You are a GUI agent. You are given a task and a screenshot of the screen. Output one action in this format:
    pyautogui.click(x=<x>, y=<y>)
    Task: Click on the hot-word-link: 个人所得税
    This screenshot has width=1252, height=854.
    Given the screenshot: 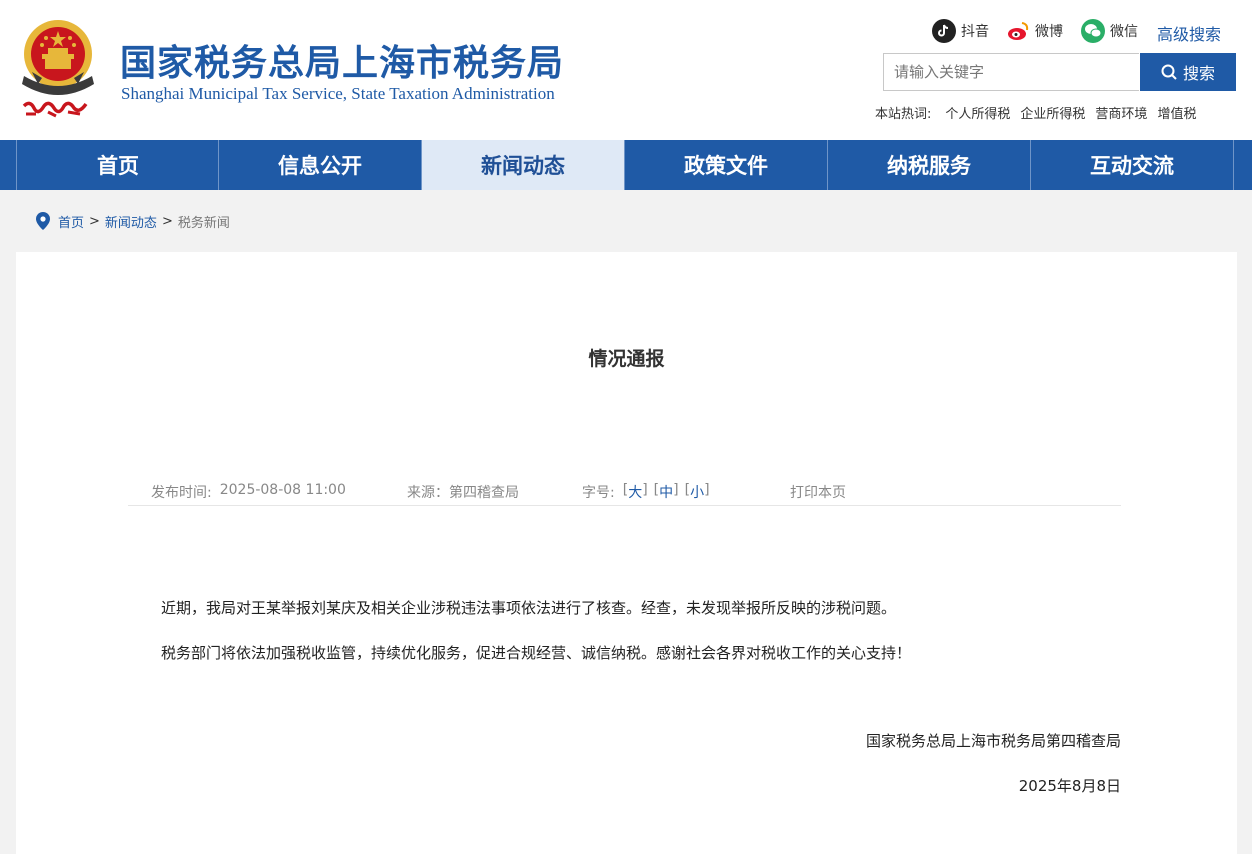 What is the action you would take?
    pyautogui.click(x=977, y=112)
    